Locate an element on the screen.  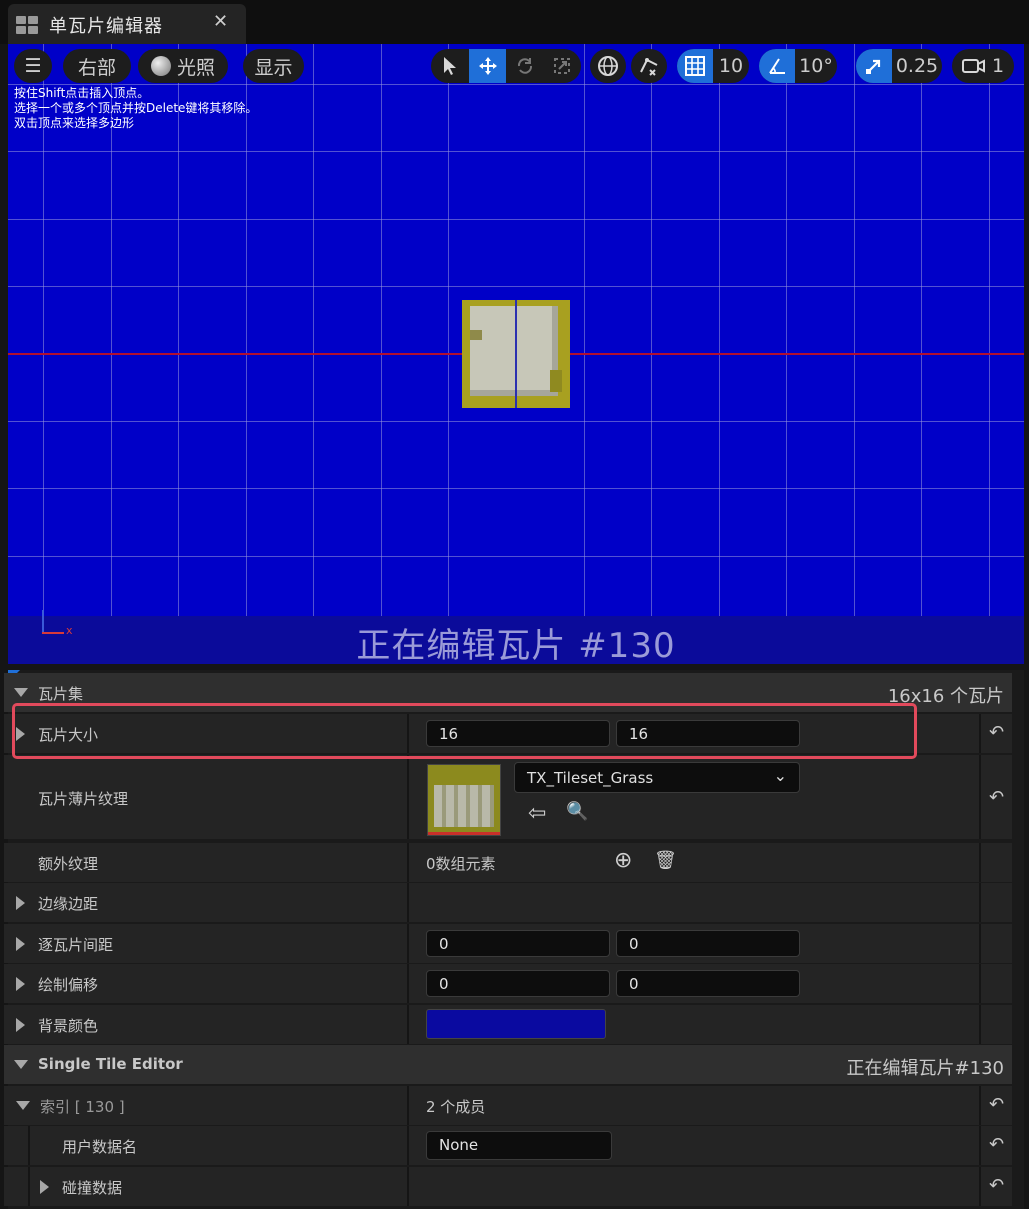
property-row-user-data-name: 用户数据名 None ↶ is located at coordinates (508, 1145).